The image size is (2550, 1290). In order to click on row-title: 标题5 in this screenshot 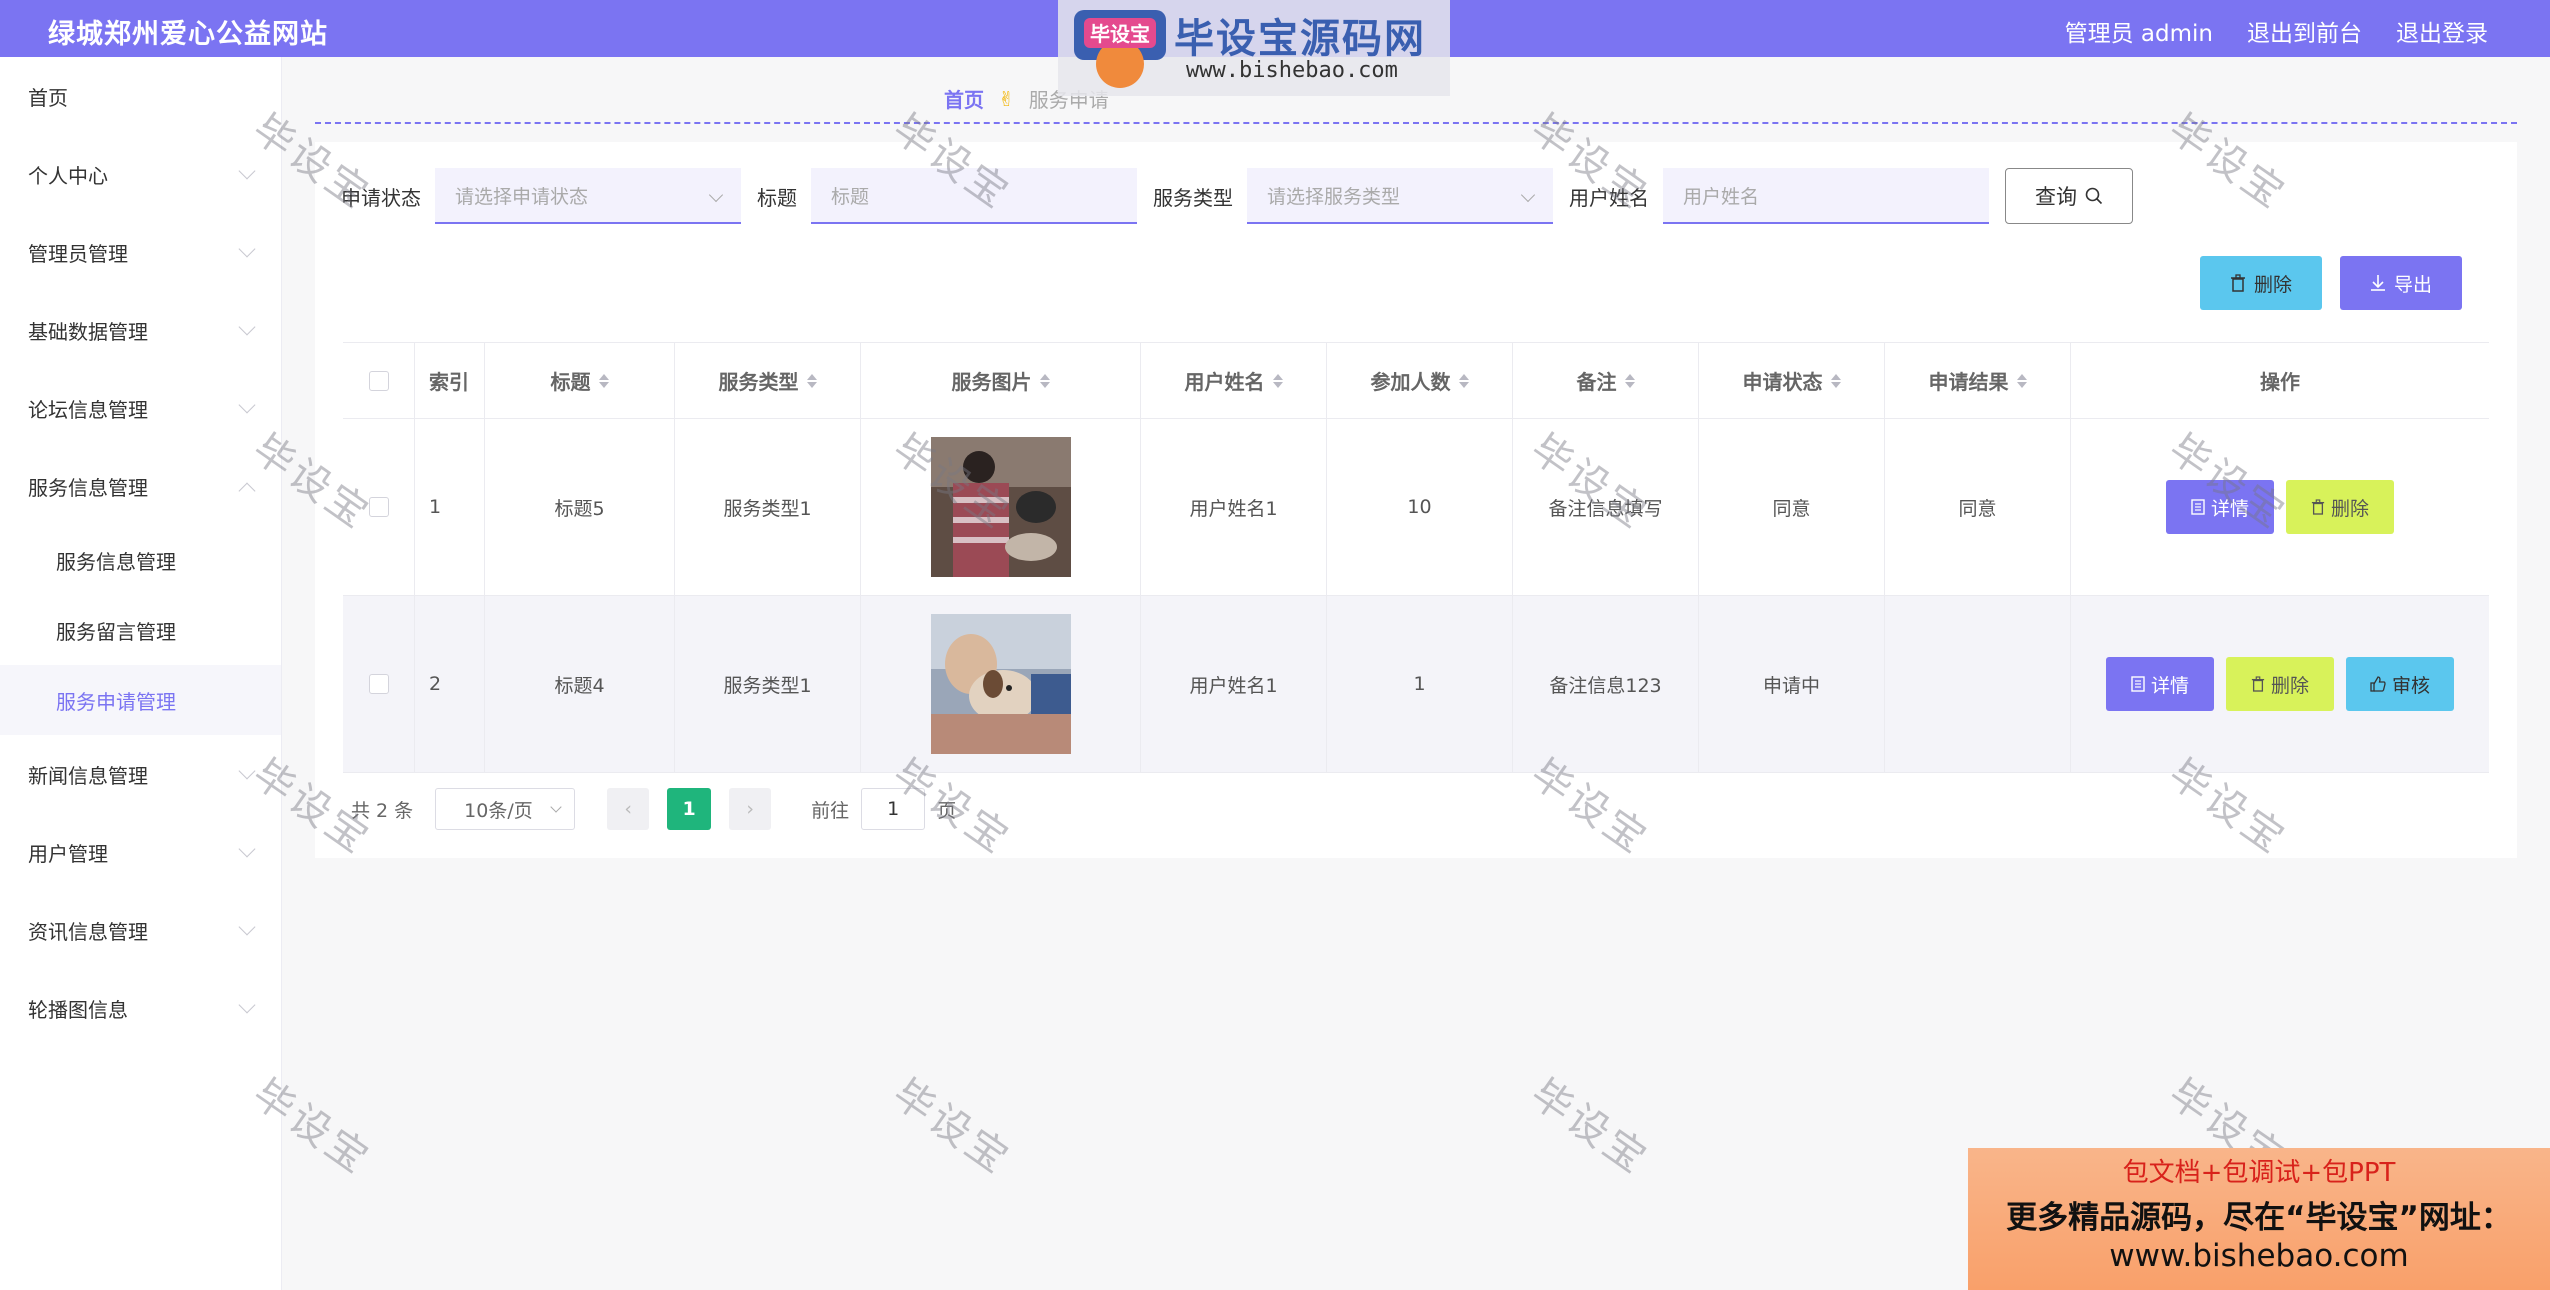, I will do `click(580, 507)`.